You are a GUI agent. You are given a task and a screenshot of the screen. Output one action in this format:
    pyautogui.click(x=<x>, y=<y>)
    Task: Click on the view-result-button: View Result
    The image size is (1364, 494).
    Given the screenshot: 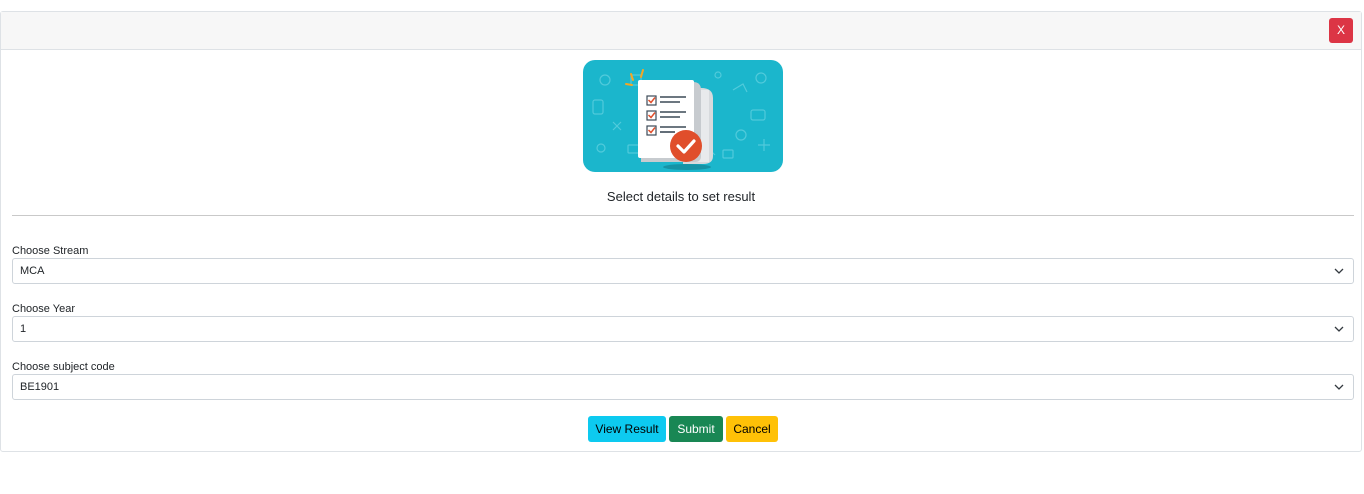 What is the action you would take?
    pyautogui.click(x=627, y=429)
    